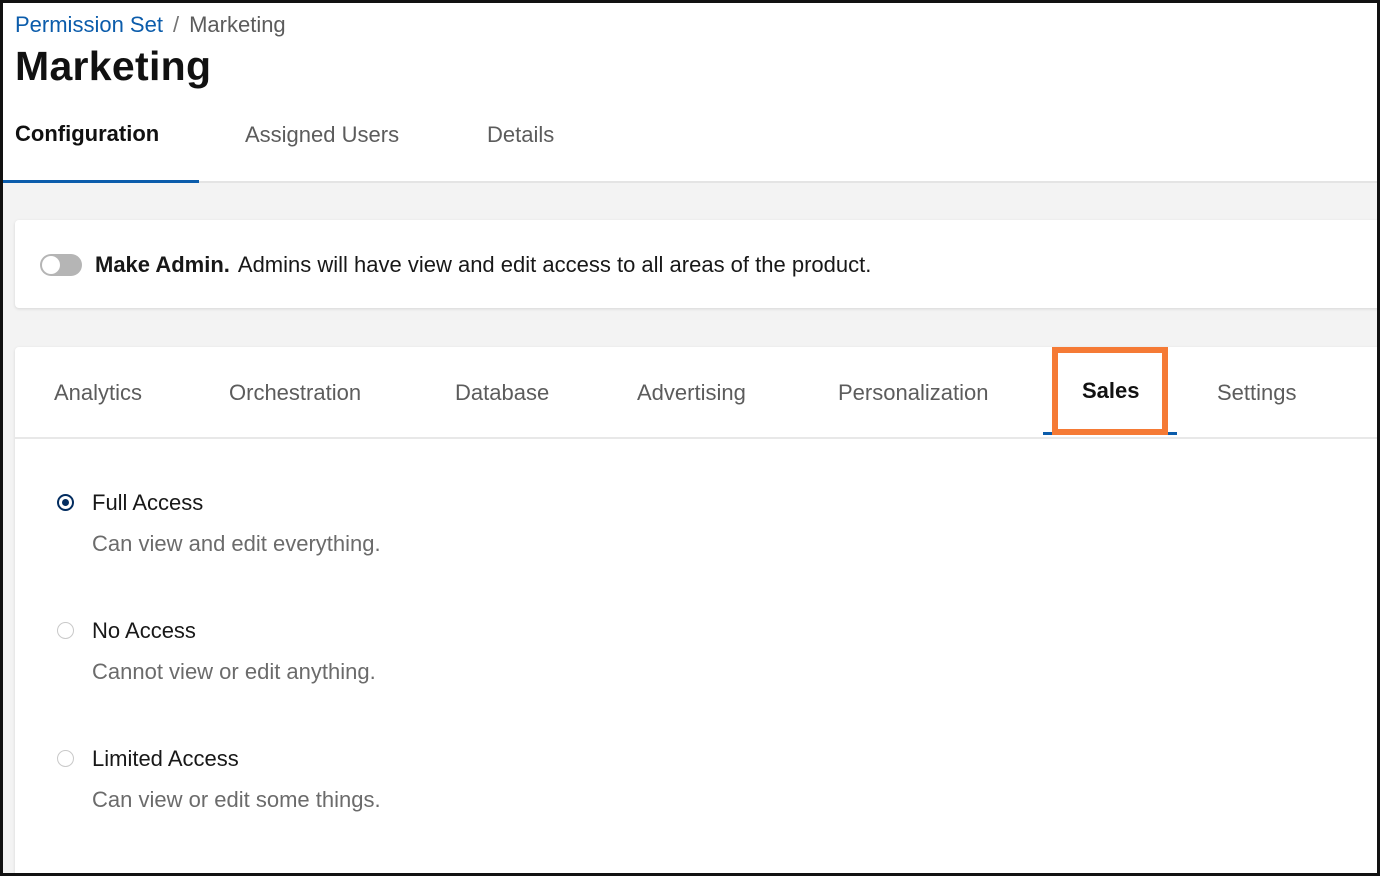 The width and height of the screenshot is (1380, 876). I want to click on tab-orchestration: Orchestration, so click(295, 392).